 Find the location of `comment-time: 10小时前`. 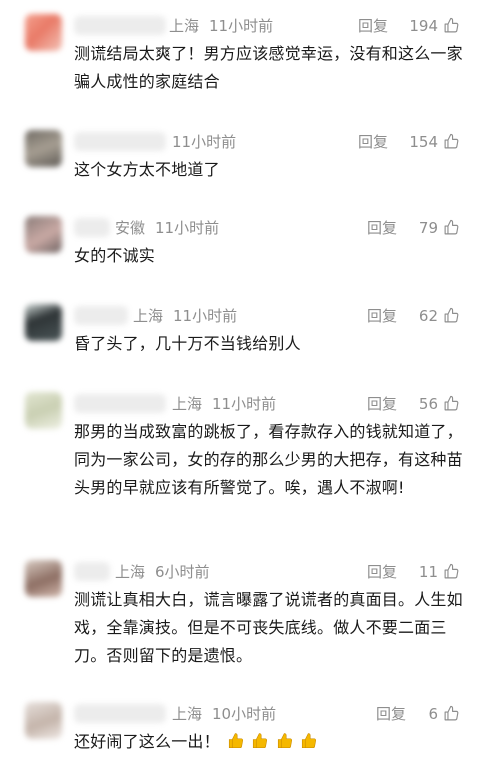

comment-time: 10小时前 is located at coordinates (244, 714).